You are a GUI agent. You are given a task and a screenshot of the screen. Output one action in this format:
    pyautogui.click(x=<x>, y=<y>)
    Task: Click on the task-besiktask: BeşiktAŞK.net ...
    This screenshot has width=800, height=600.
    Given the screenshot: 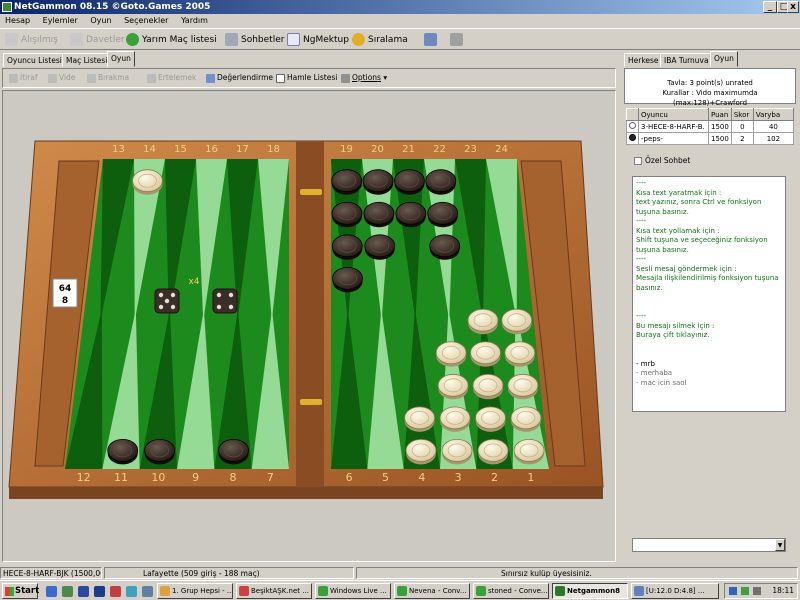 What is the action you would take?
    pyautogui.click(x=274, y=591)
    